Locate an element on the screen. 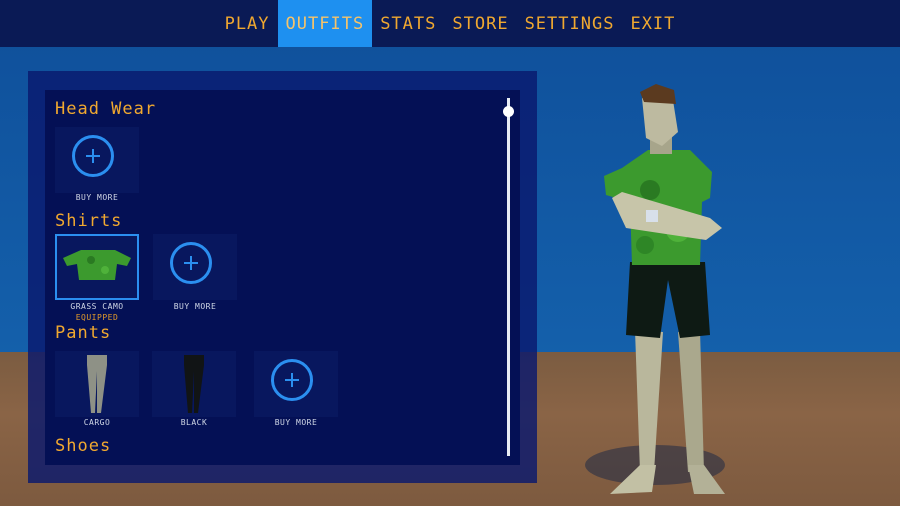  nav-store: STORE is located at coordinates (480, 23).